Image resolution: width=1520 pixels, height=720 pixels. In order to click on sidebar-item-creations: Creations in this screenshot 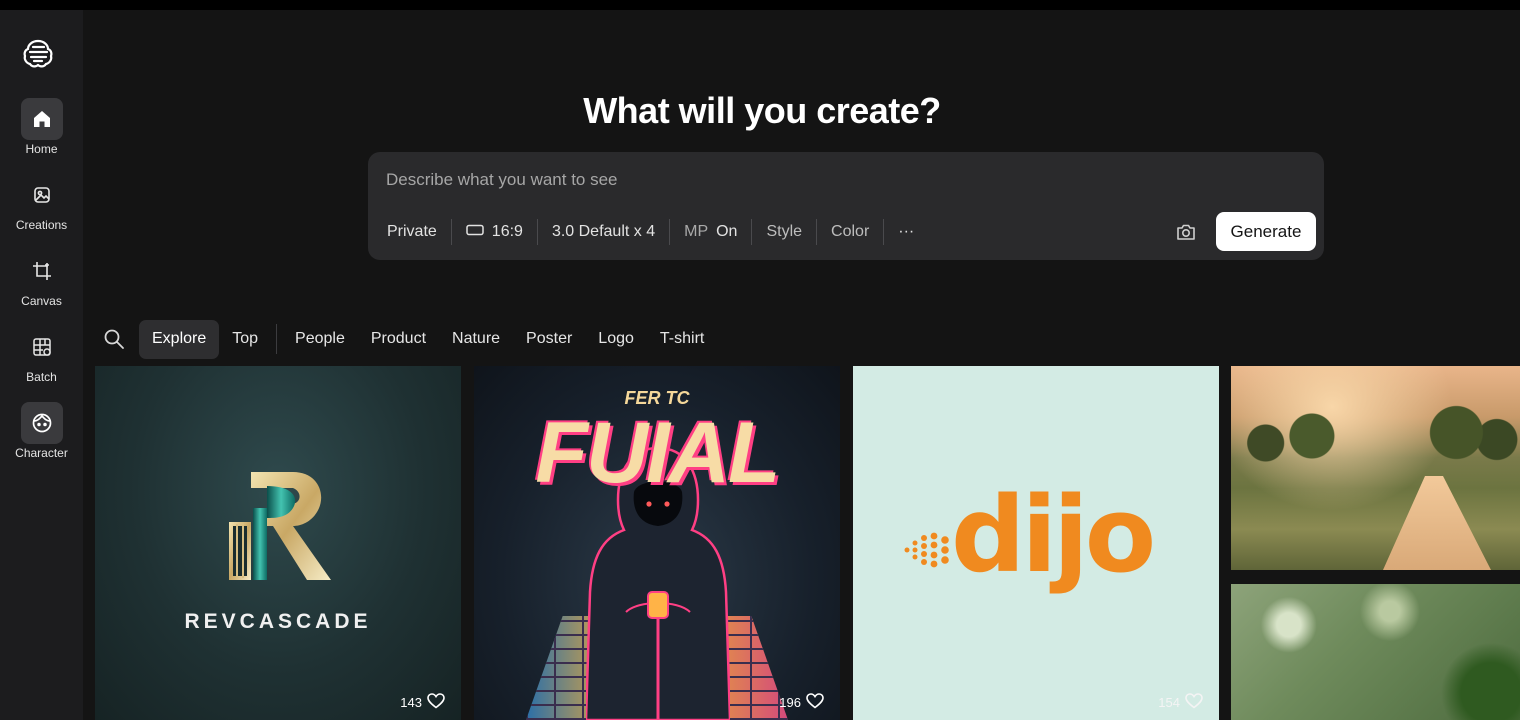, I will do `click(41, 209)`.